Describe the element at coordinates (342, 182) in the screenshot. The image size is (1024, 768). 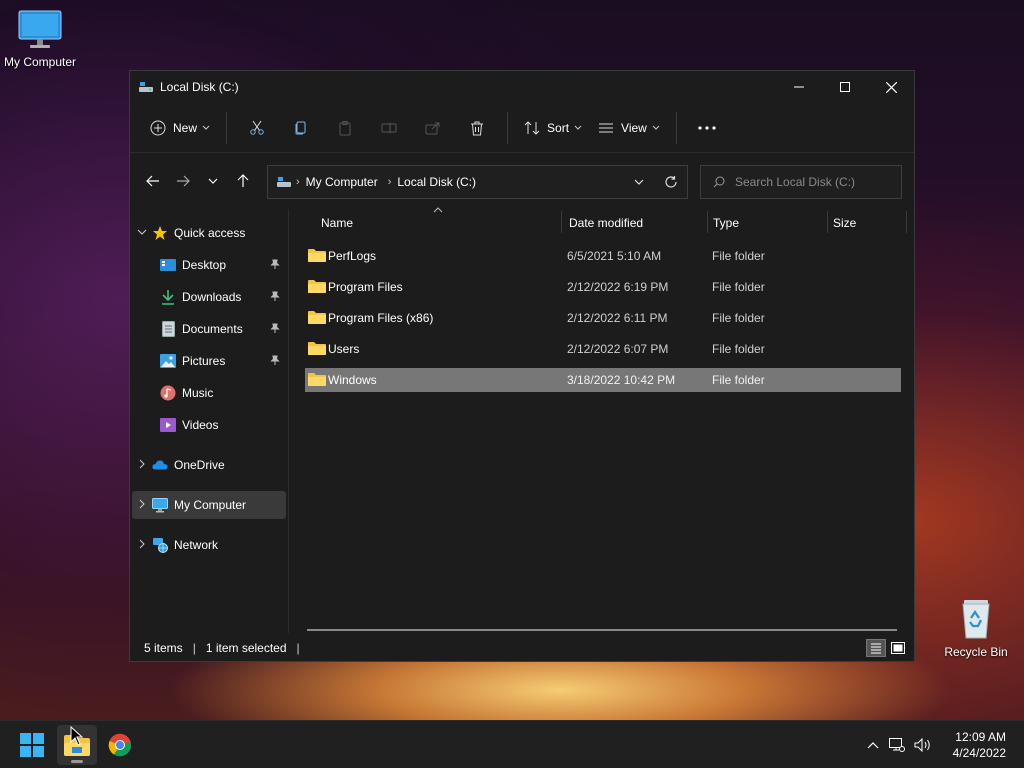
I see `breadcrumb-my-computer: My Computer` at that location.